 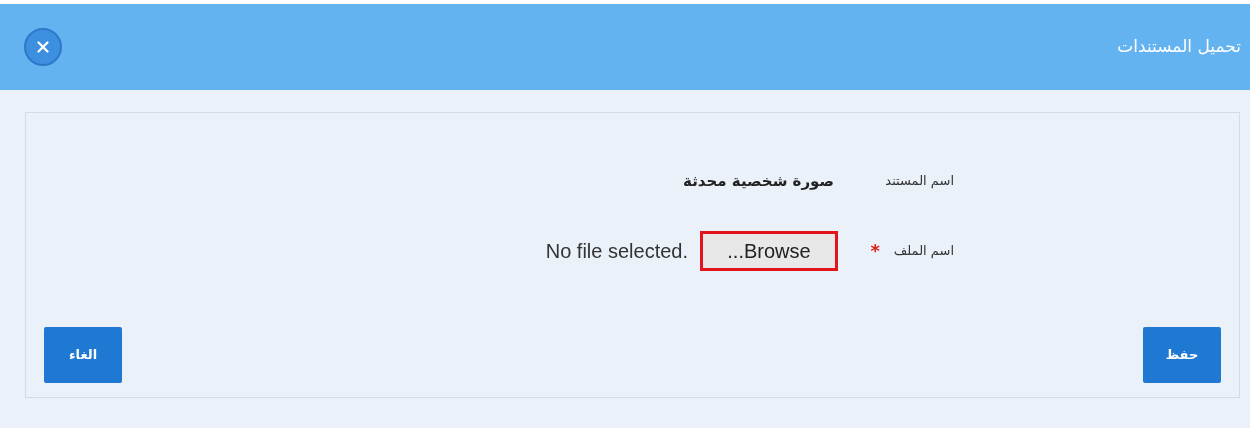 What do you see at coordinates (769, 251) in the screenshot?
I see `browse-button: ...Browse` at bounding box center [769, 251].